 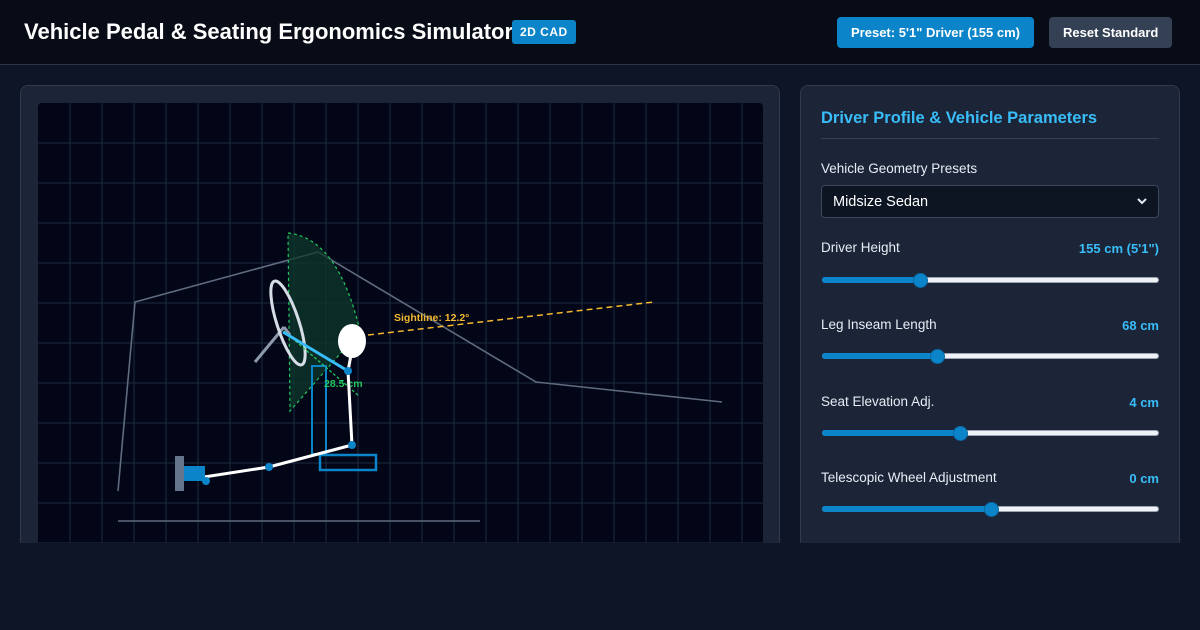 I want to click on reach-distance-label: 28.5 cm, so click(x=343, y=384).